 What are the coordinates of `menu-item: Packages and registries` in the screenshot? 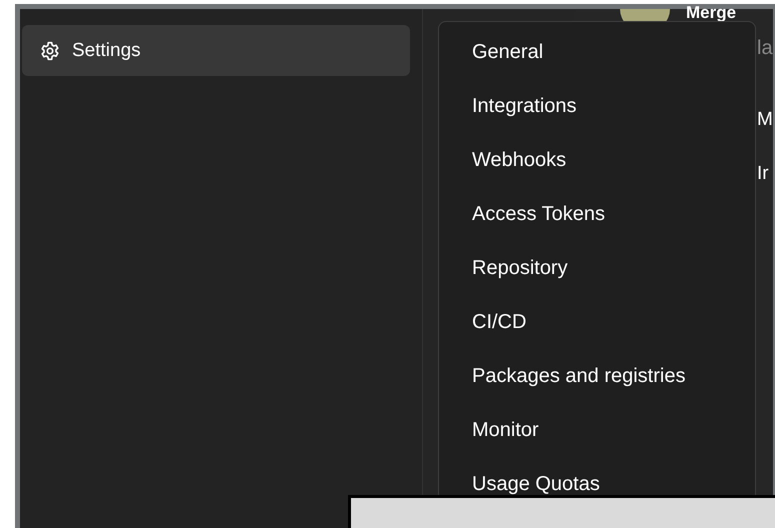 It's located at (579, 376).